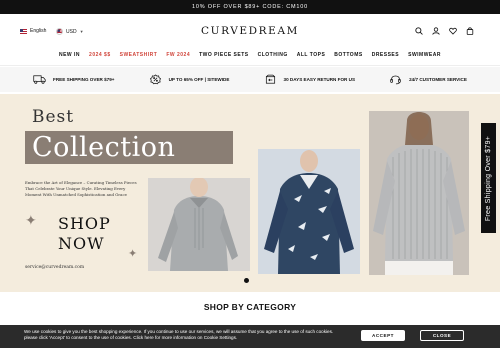  I want to click on nav-item-fw-2024: FW 2024, so click(178, 55).